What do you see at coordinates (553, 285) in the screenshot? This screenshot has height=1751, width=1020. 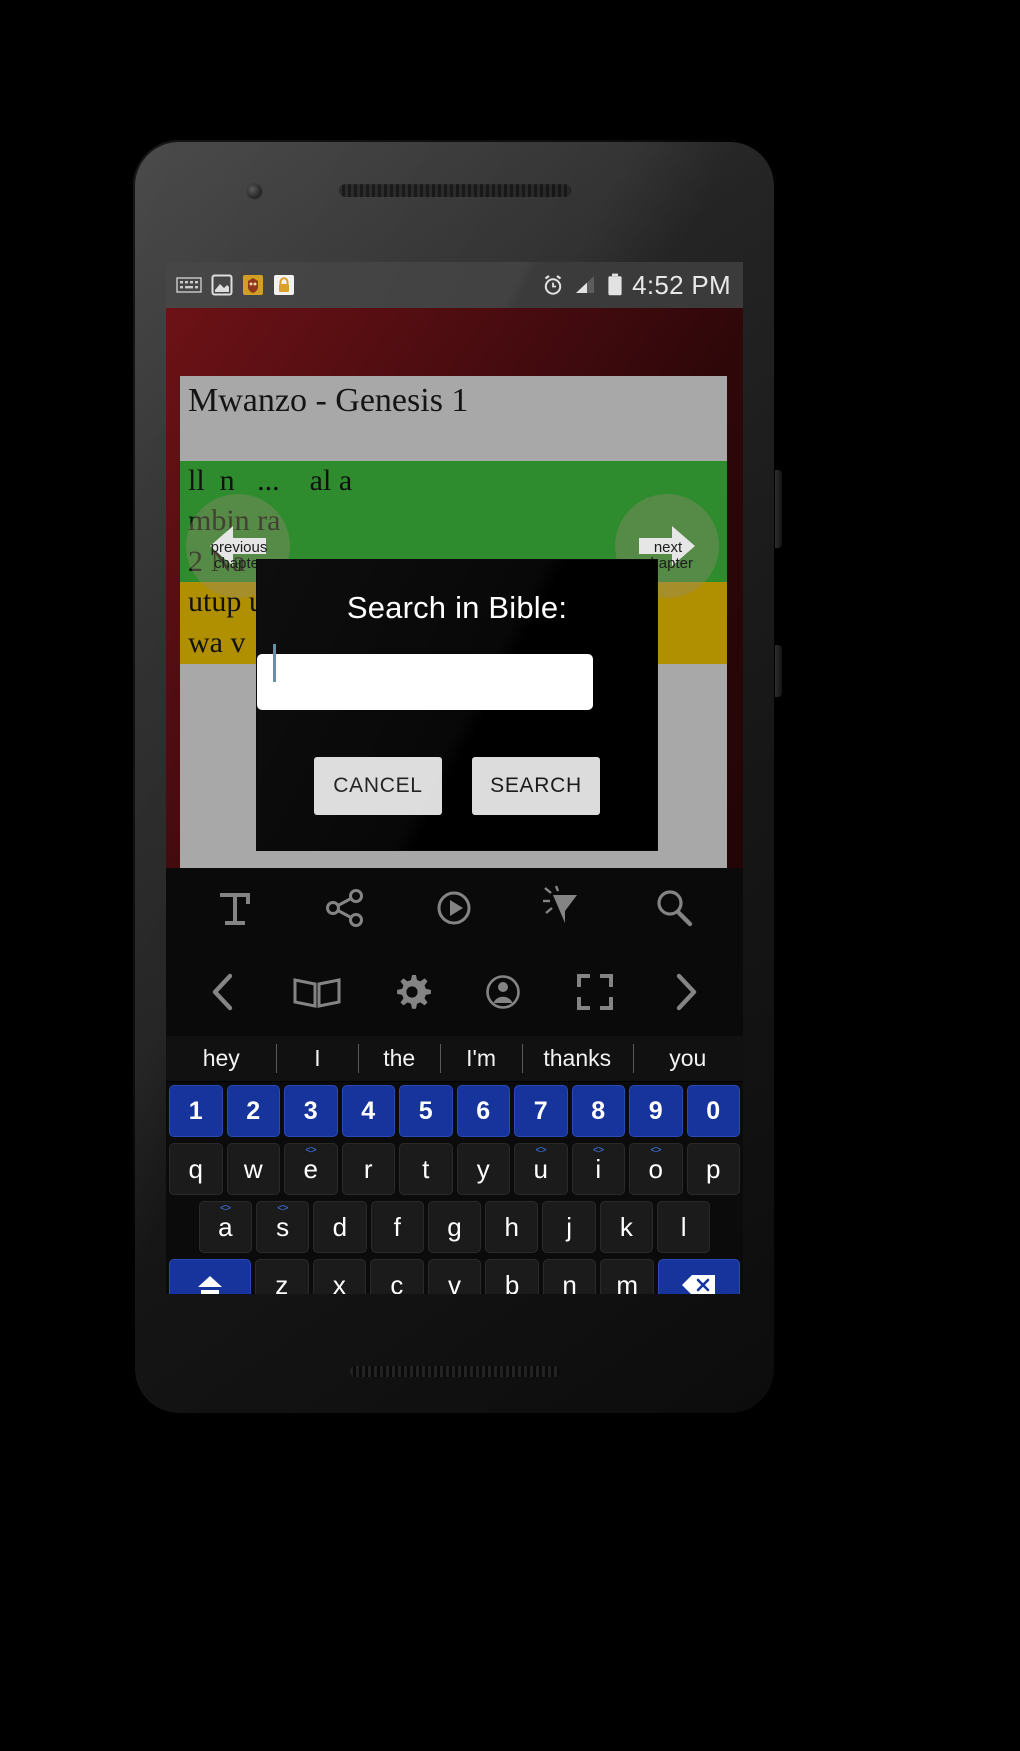 I see `alarm-icon` at bounding box center [553, 285].